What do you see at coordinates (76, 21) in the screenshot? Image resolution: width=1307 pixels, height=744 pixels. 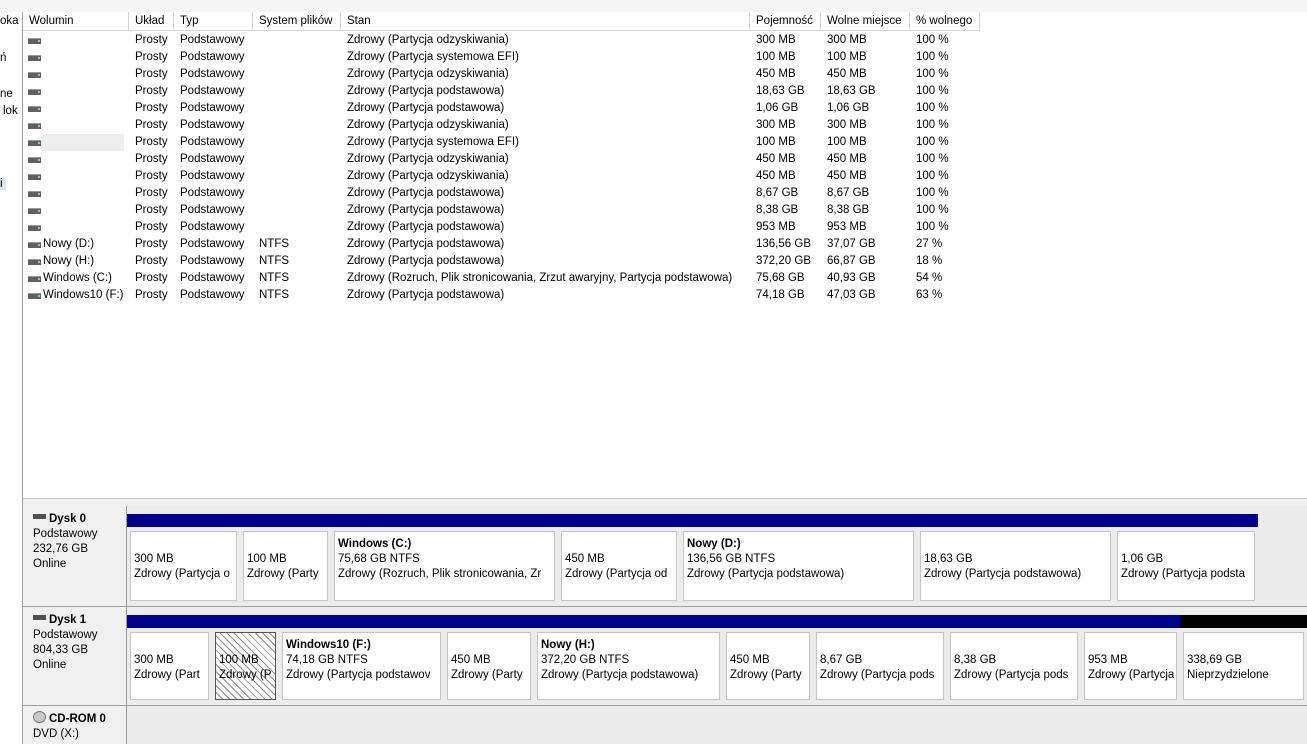 I see `column-header-volume: Wolumin` at bounding box center [76, 21].